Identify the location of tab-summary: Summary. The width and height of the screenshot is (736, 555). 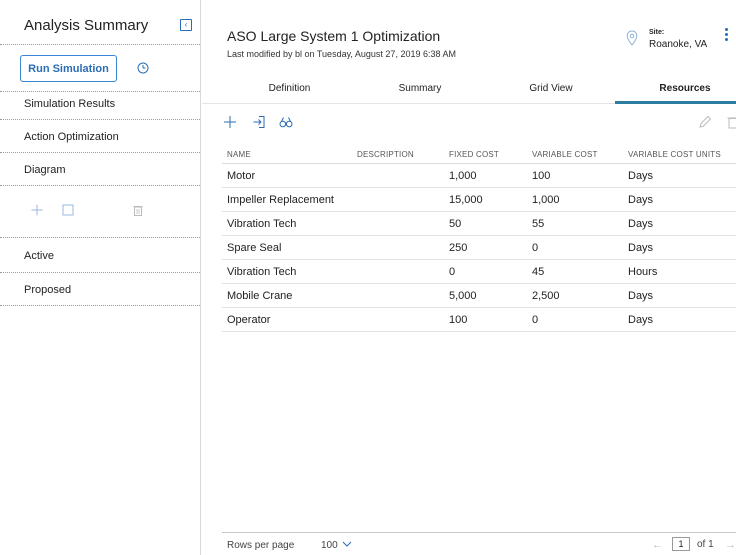
(420, 88).